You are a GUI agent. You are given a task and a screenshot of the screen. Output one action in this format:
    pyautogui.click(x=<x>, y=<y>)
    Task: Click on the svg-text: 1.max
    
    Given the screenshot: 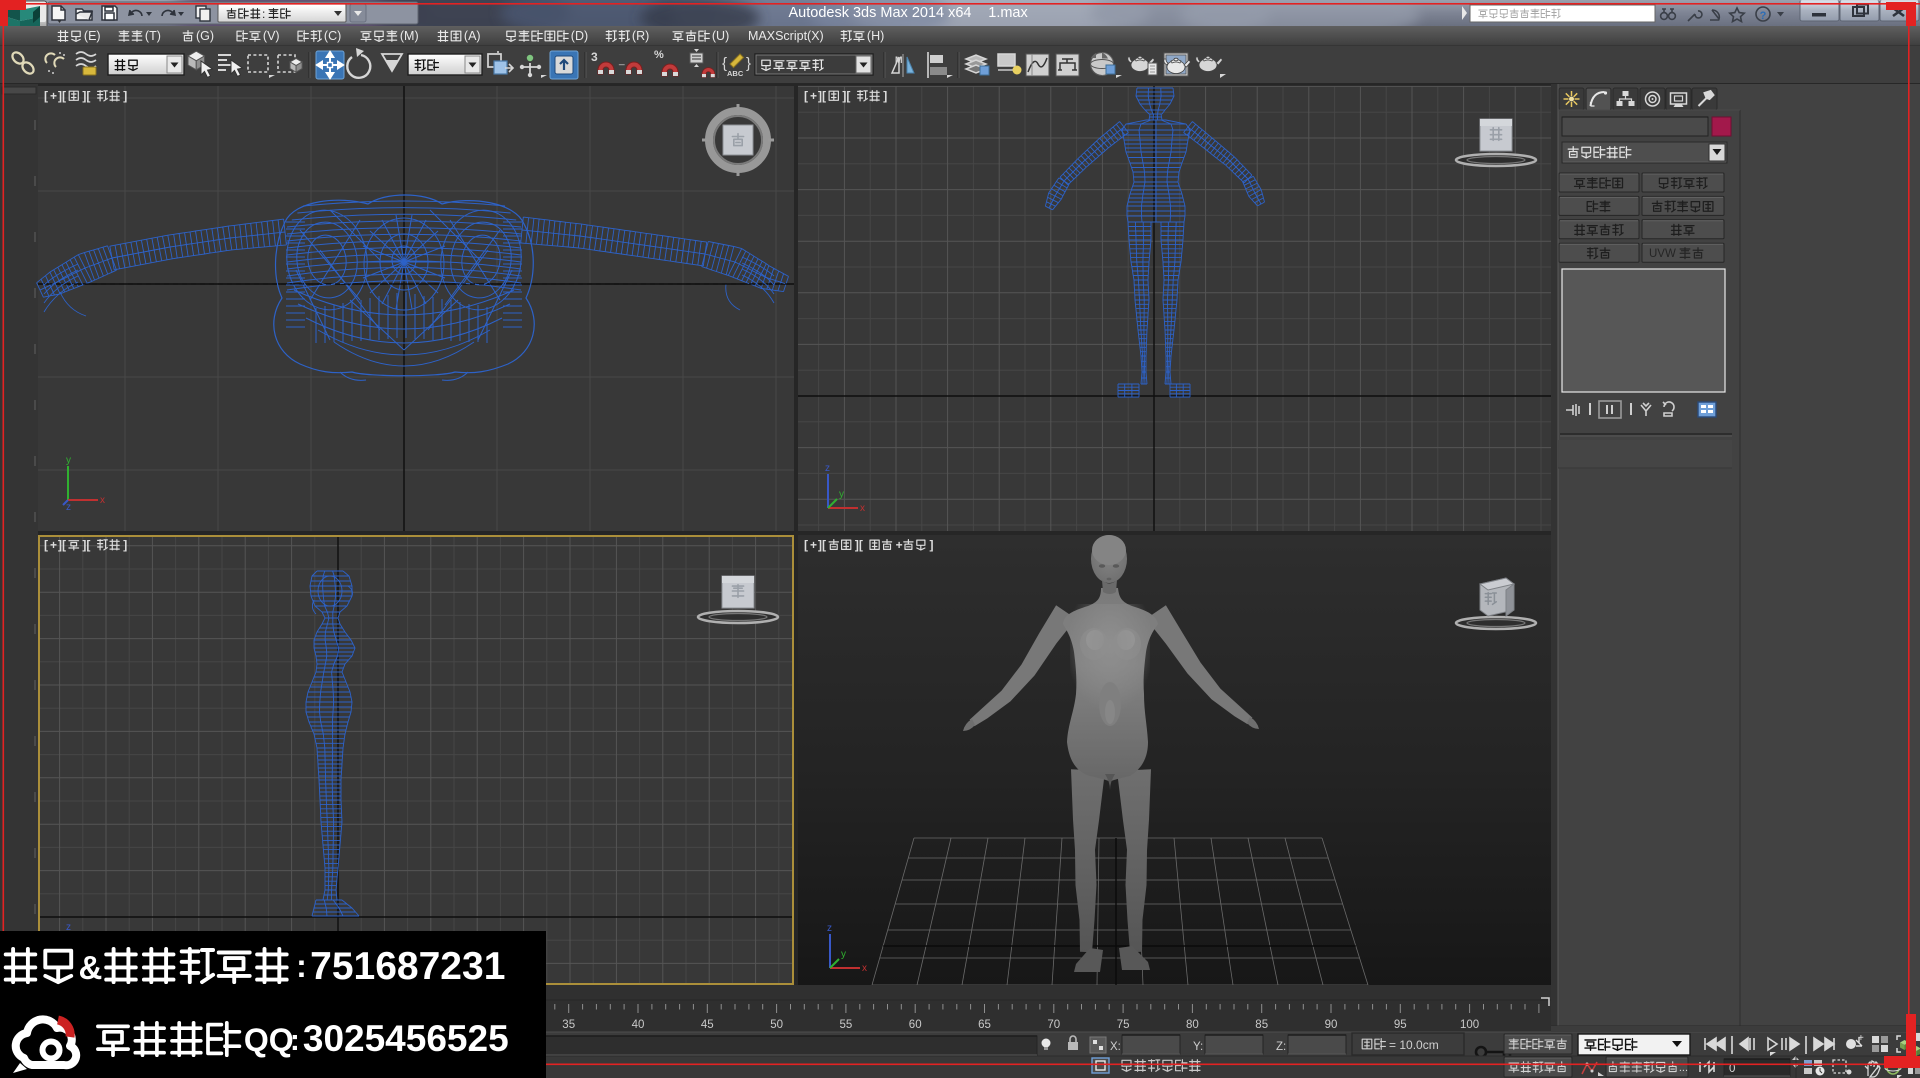 What is the action you would take?
    pyautogui.click(x=1008, y=13)
    